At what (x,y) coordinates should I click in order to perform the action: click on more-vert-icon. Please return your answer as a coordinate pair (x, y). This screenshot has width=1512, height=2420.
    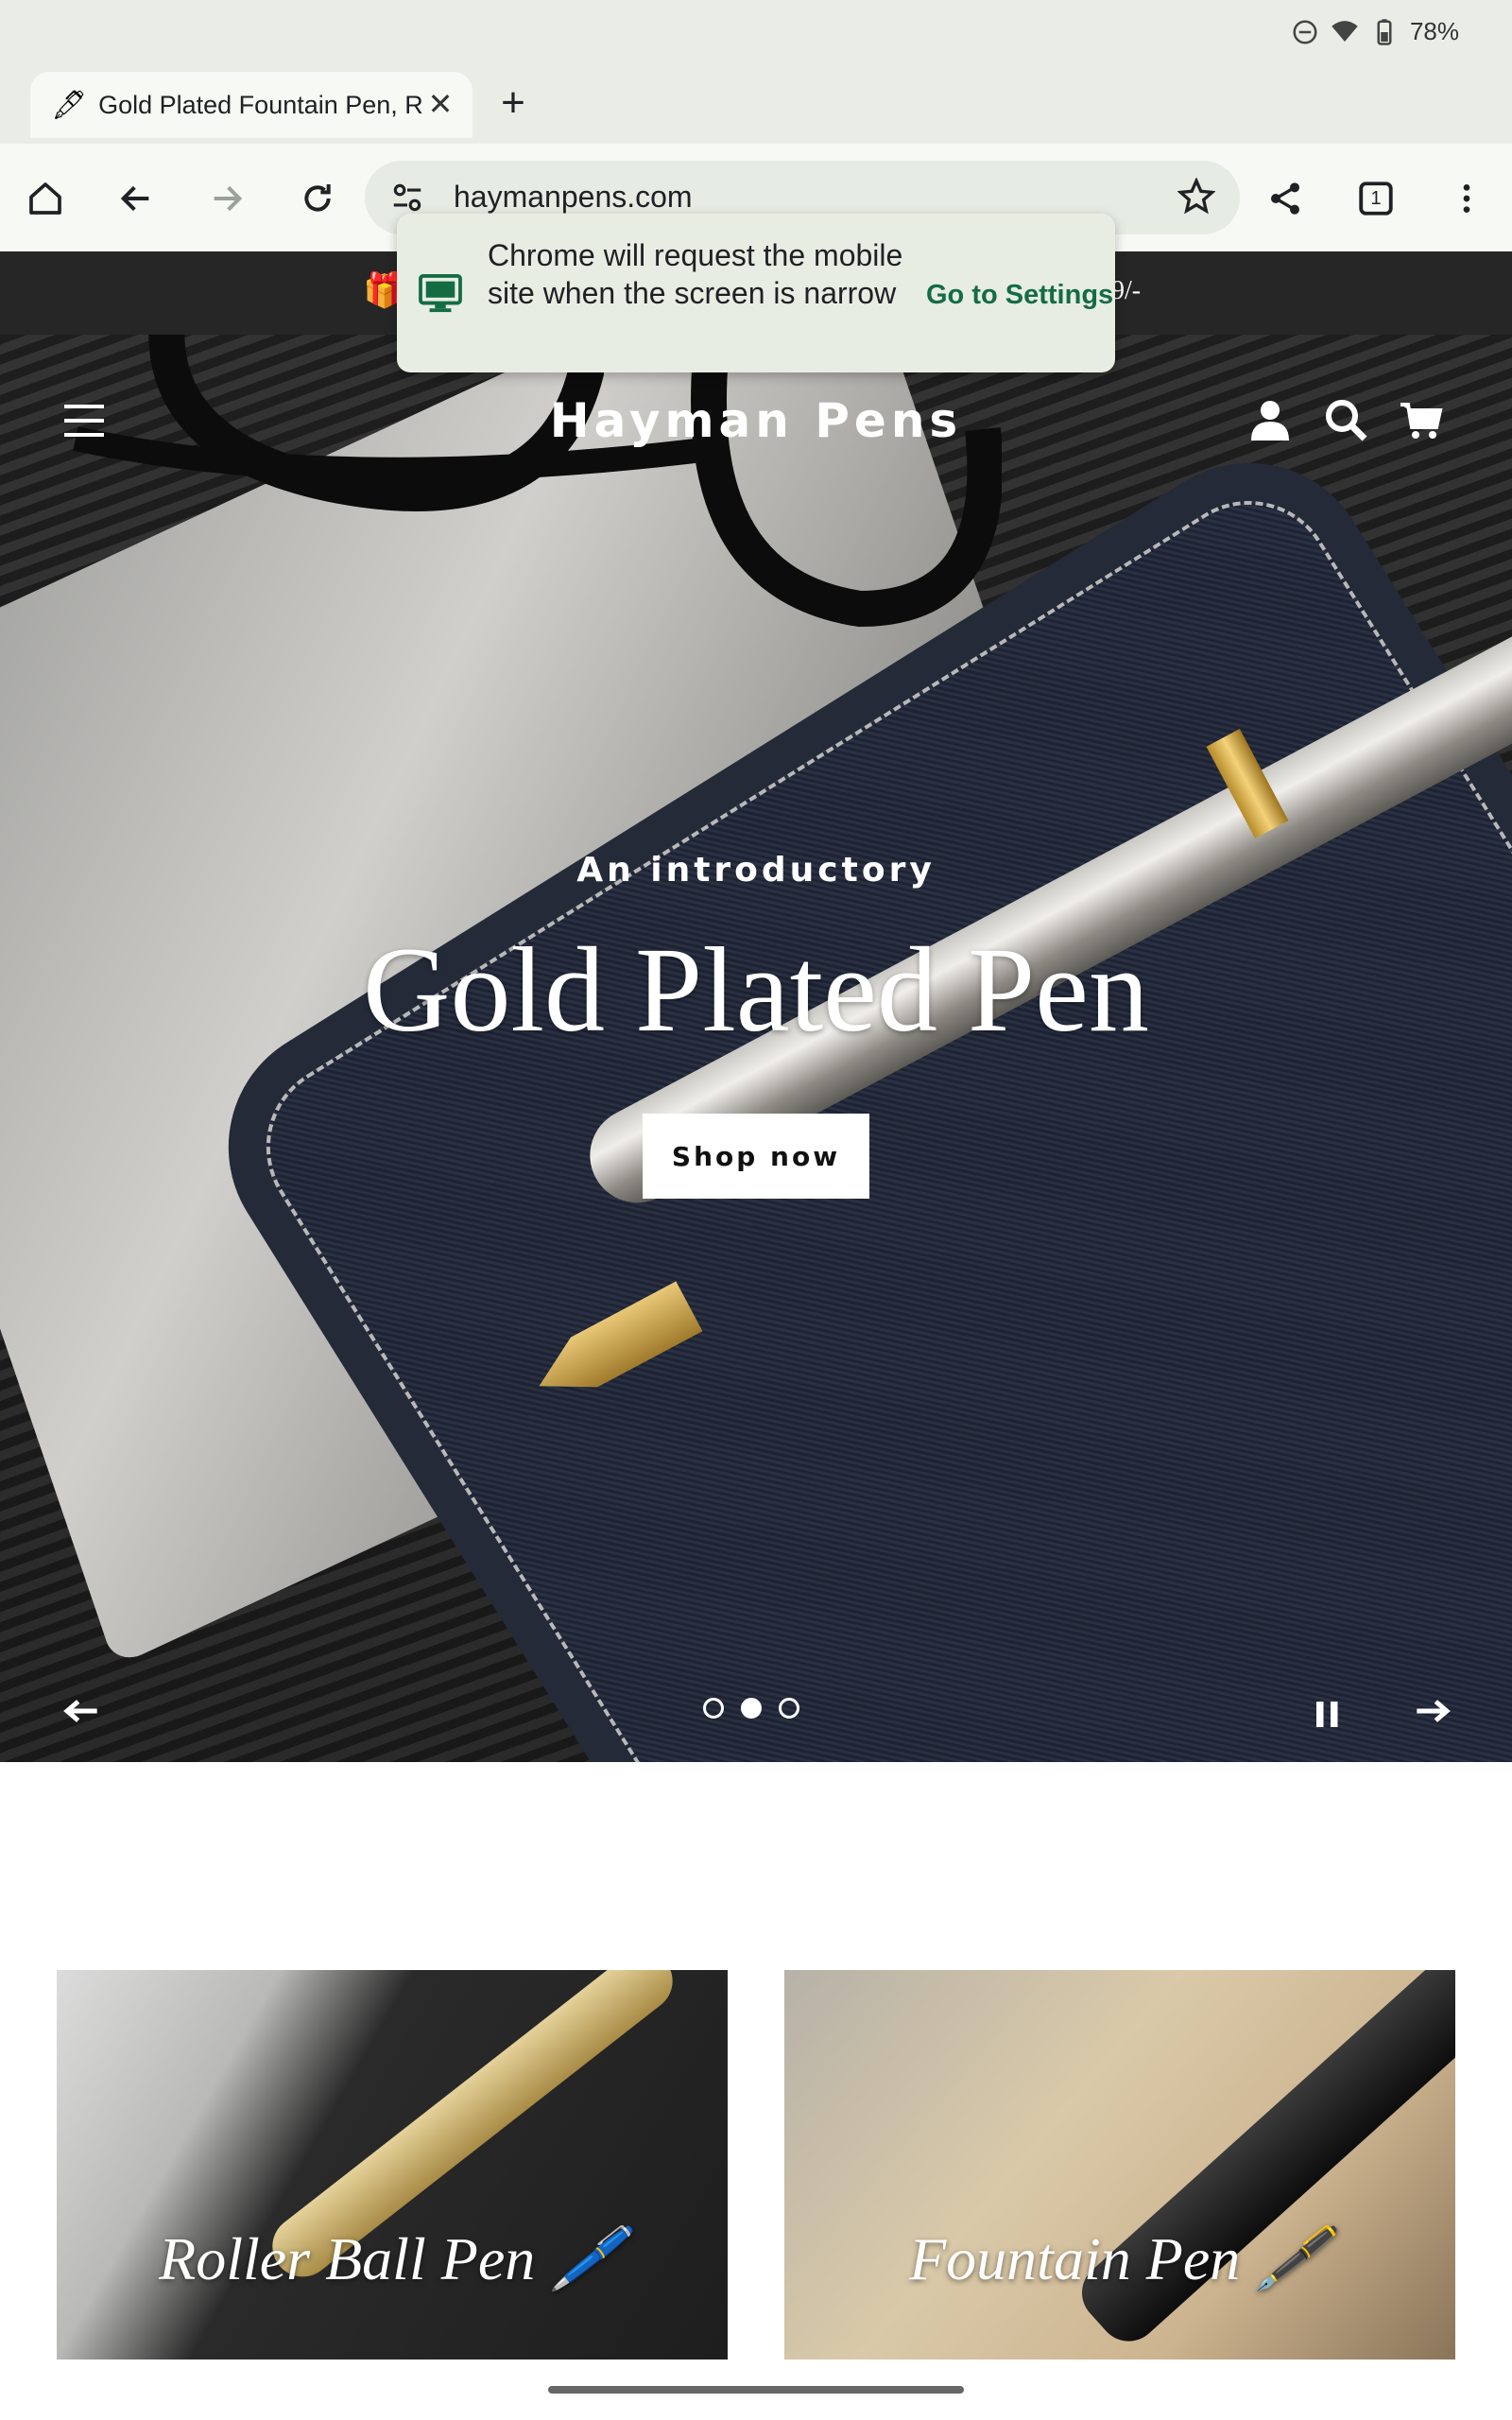
    Looking at the image, I should click on (1466, 198).